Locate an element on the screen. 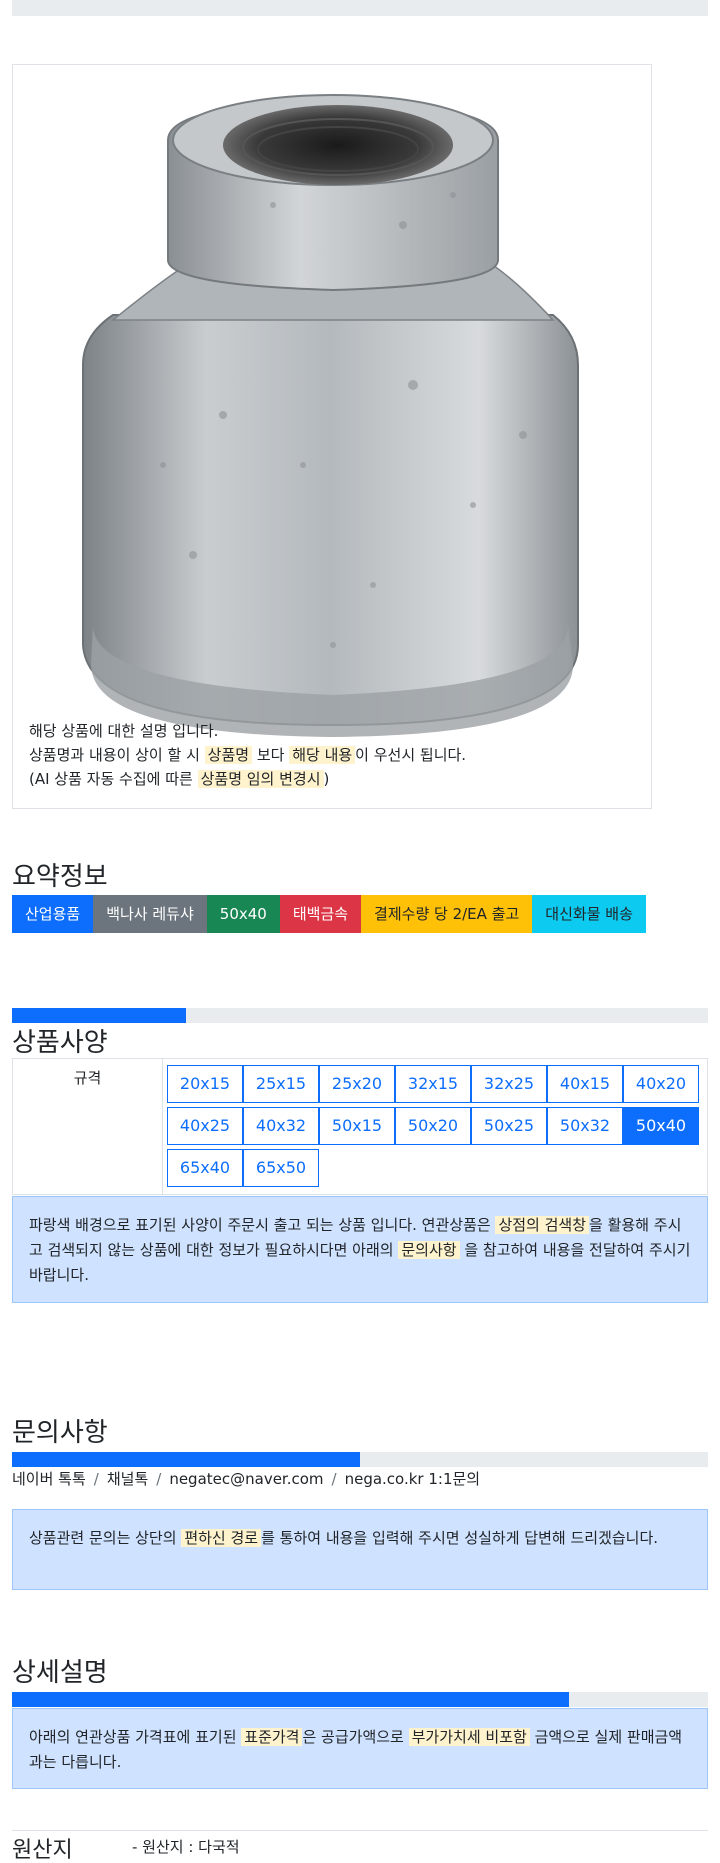 This screenshot has height=1863, width=720. contact-link: 채널톡 is located at coordinates (127, 1479).